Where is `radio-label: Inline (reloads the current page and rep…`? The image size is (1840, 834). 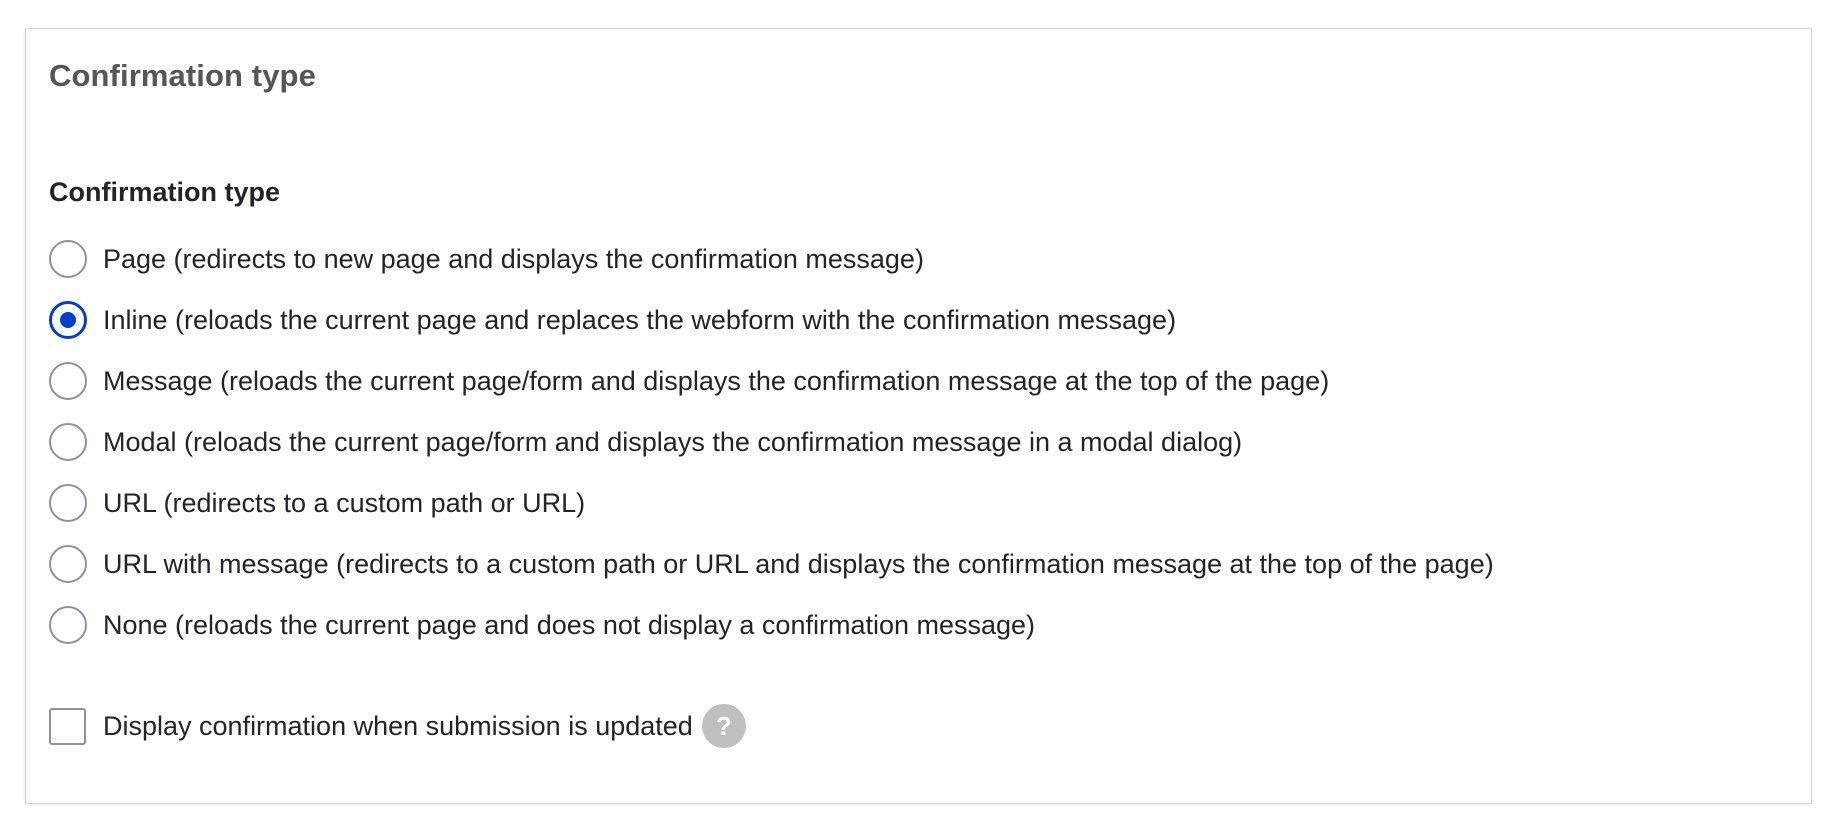
radio-label: Inline (reloads the current page and rep… is located at coordinates (640, 319).